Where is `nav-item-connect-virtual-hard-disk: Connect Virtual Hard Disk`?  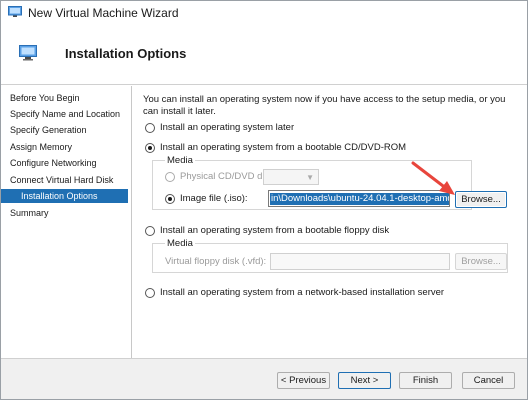
nav-item-connect-virtual-hard-disk: Connect Virtual Hard Disk is located at coordinates (66, 180).